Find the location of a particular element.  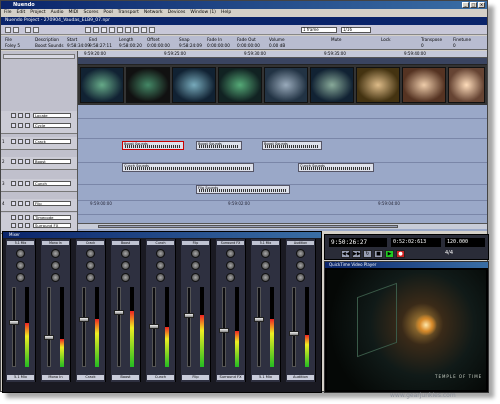

video-thumbnail-track is located at coordinates (282, 85).